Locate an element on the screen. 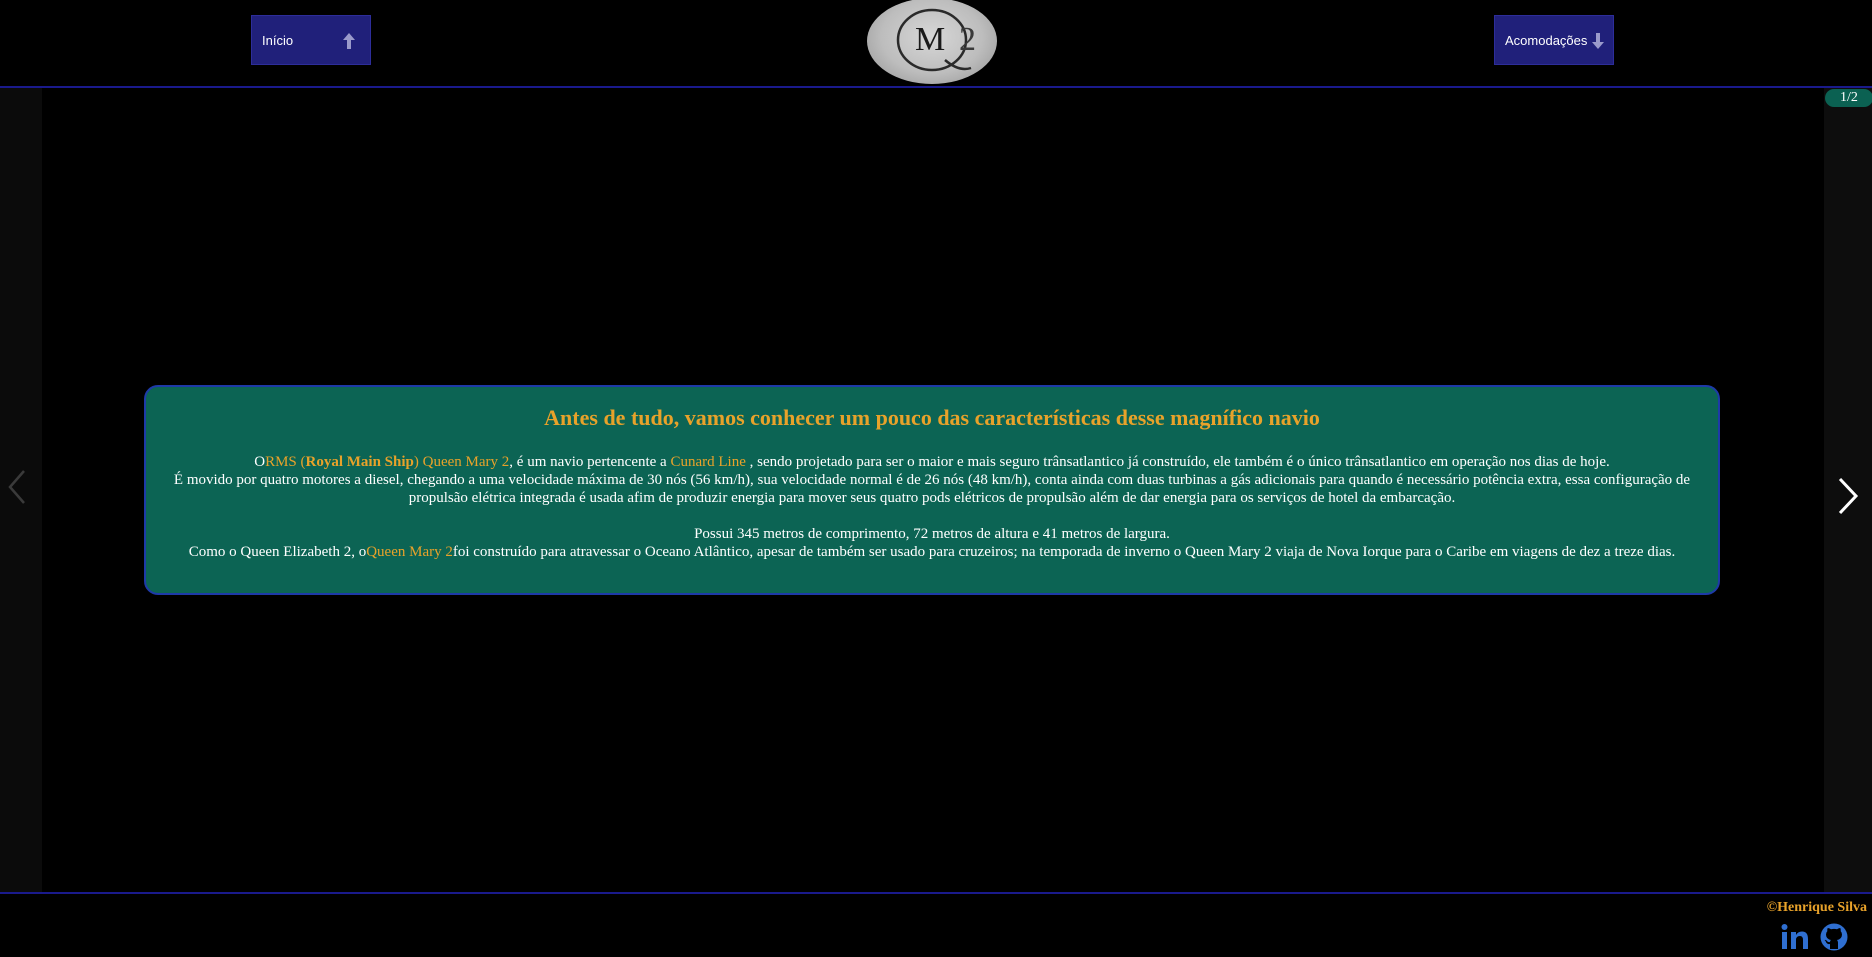 This screenshot has width=1872, height=957. arrow-up-icon is located at coordinates (349, 41).